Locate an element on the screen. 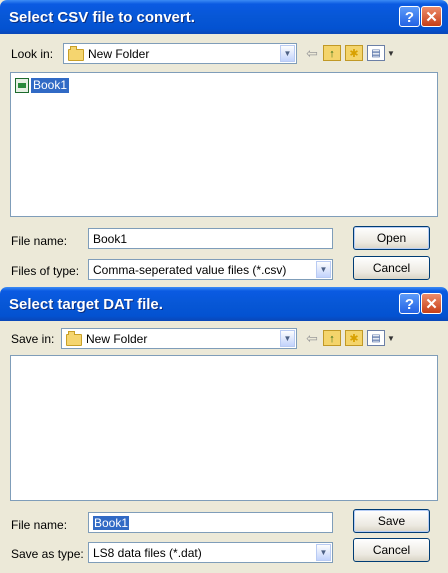  look-in-dropdown: New Folder ▼ is located at coordinates (180, 53).